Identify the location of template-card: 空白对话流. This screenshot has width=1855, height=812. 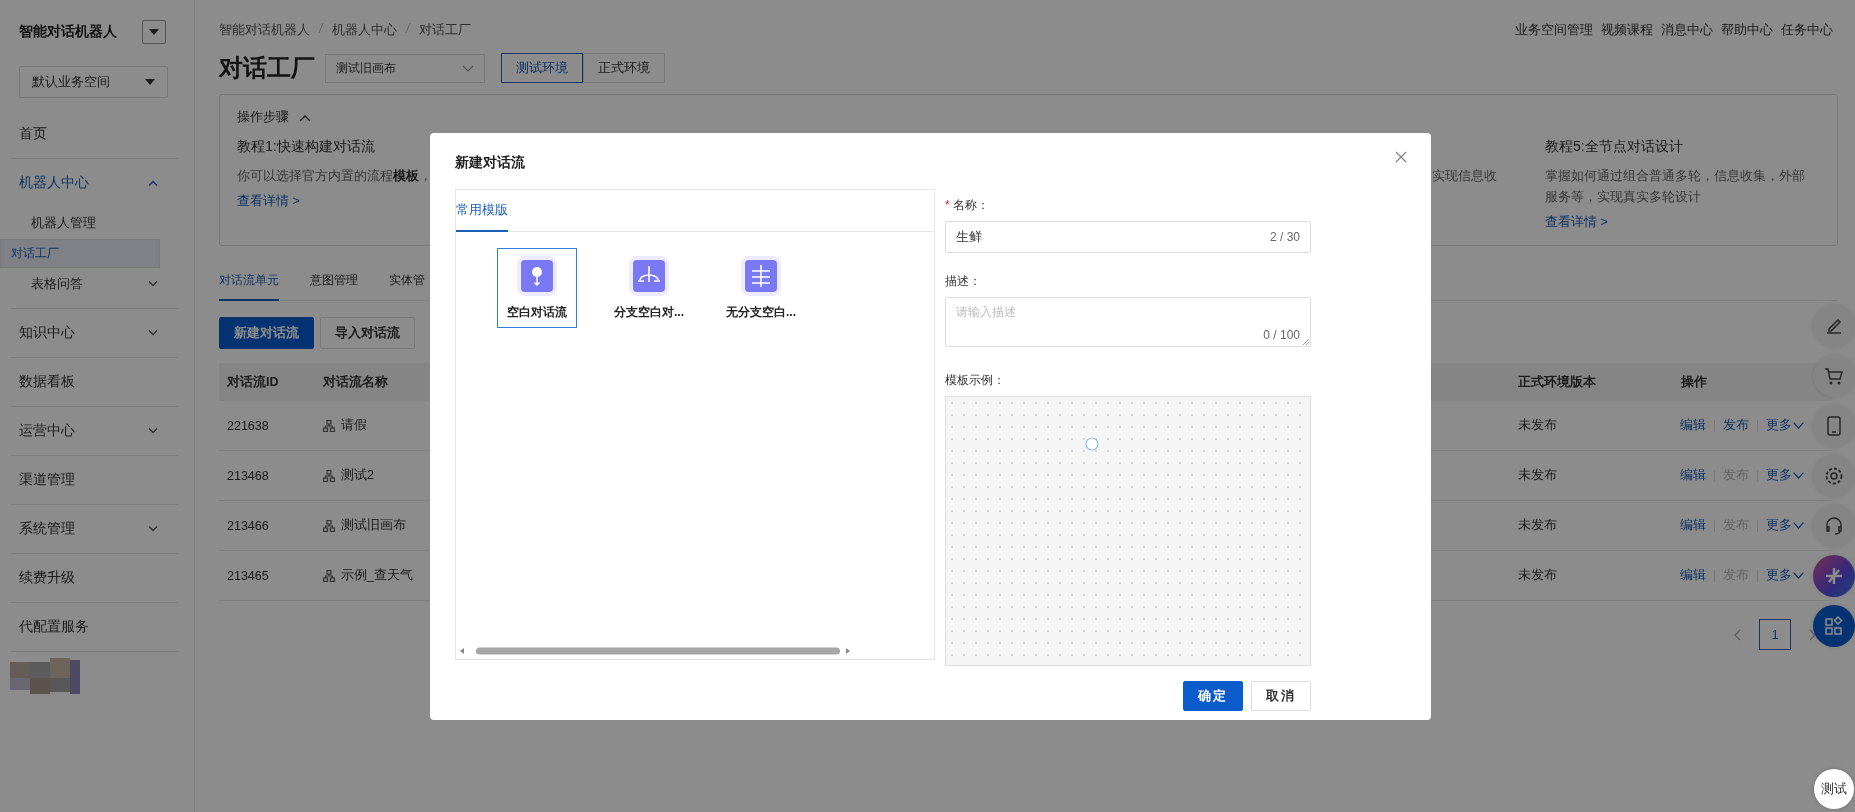
(537, 288).